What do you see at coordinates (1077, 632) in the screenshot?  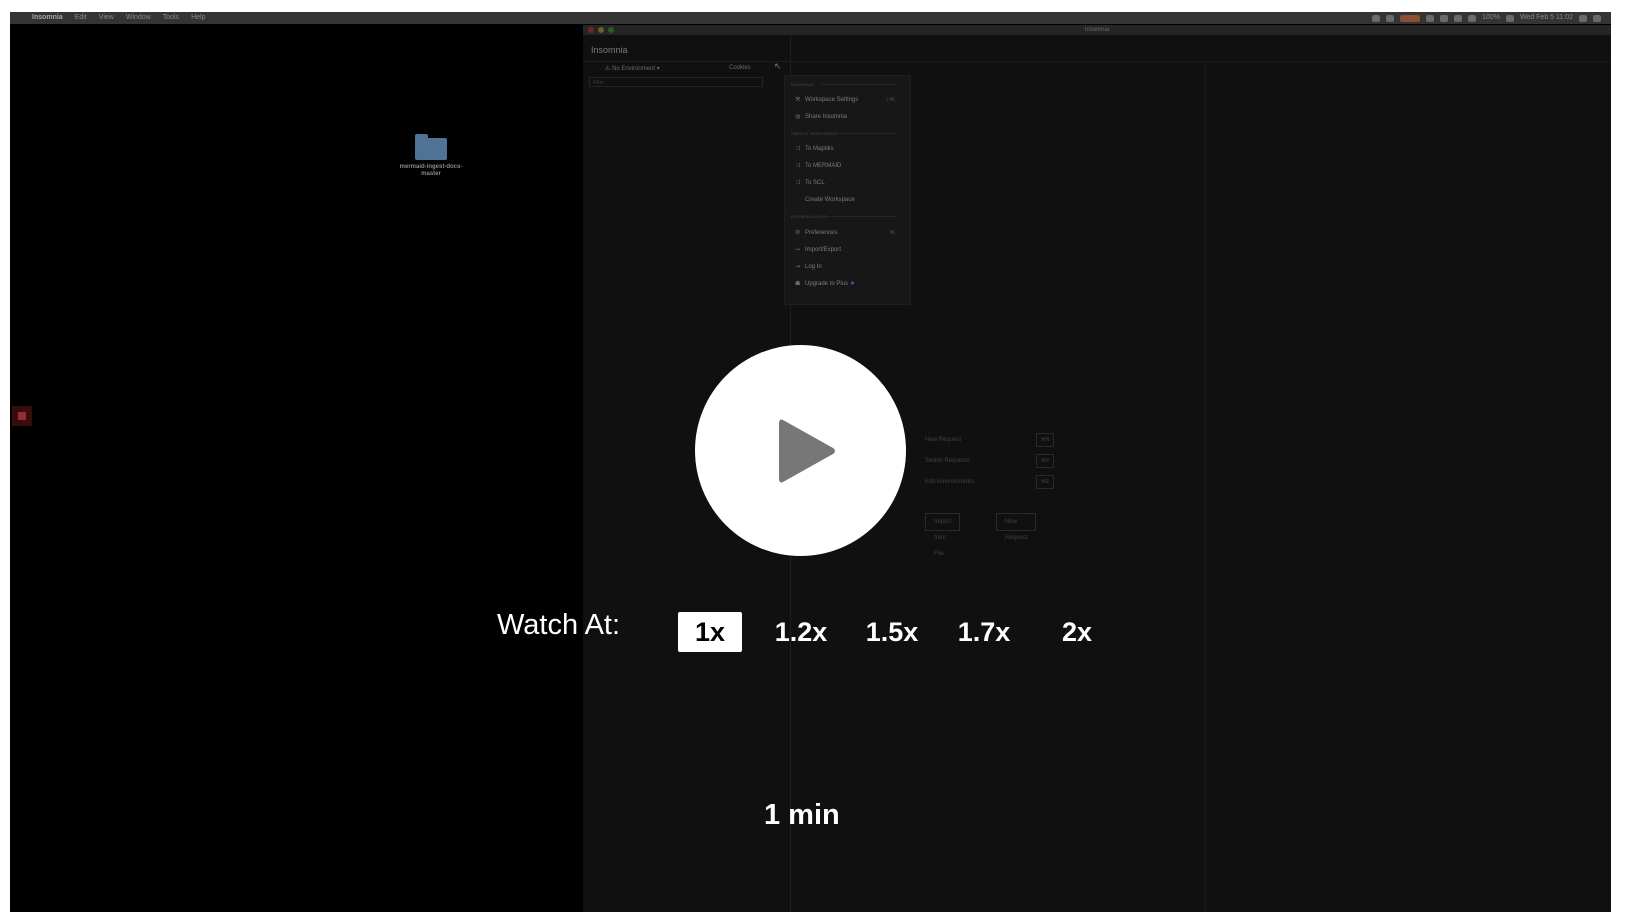 I see `speed-2x-button: 2x` at bounding box center [1077, 632].